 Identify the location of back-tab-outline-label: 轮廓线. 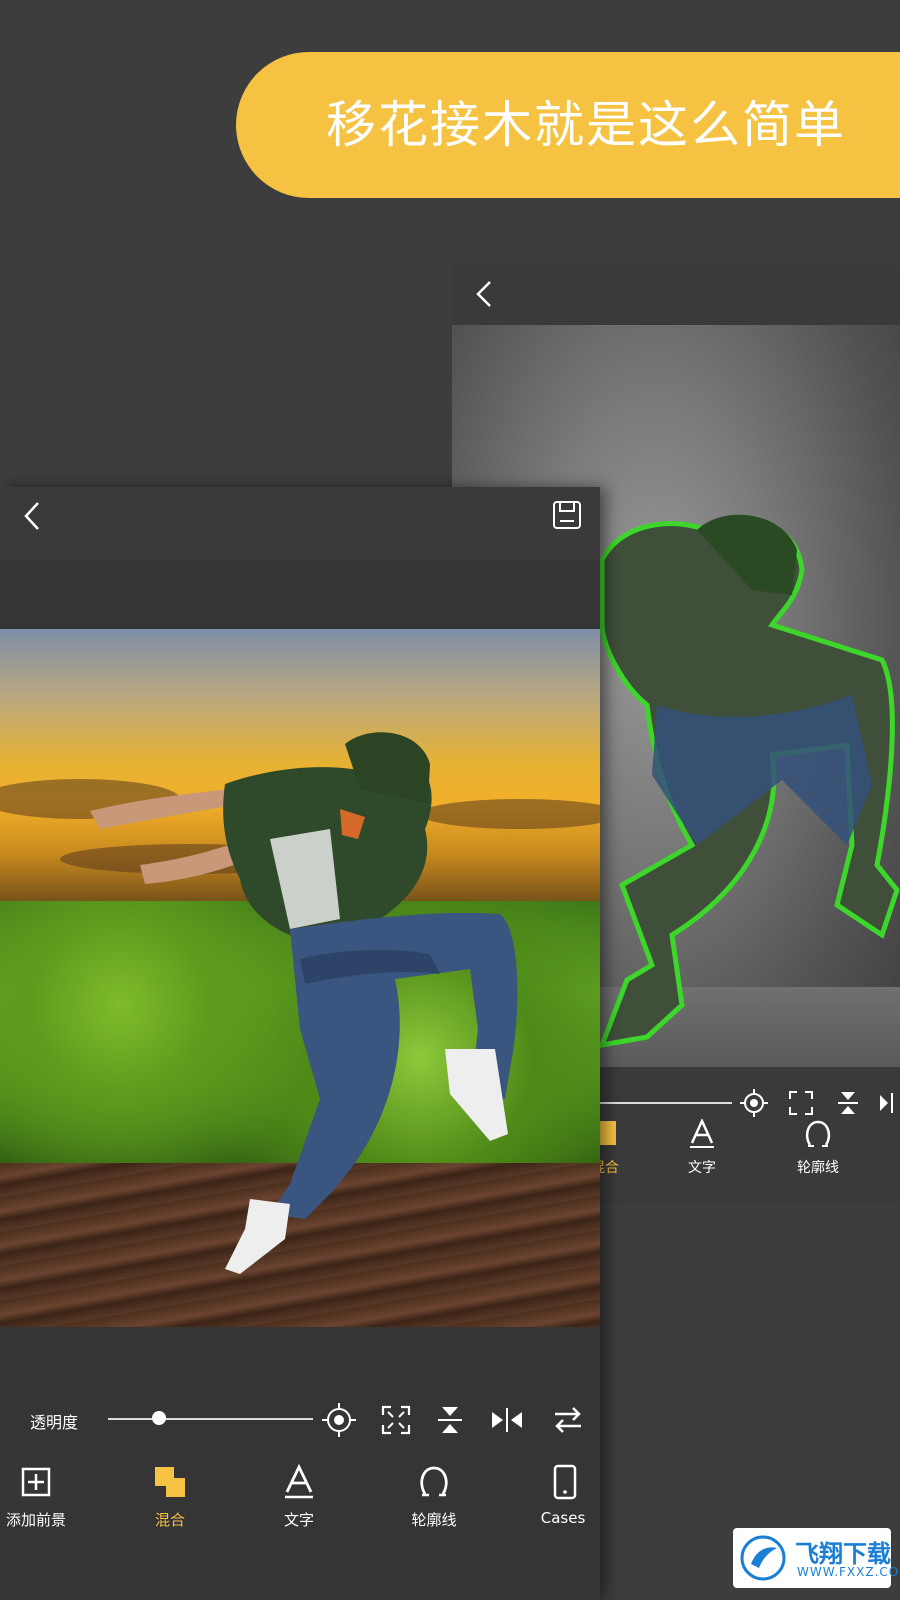
(818, 1168).